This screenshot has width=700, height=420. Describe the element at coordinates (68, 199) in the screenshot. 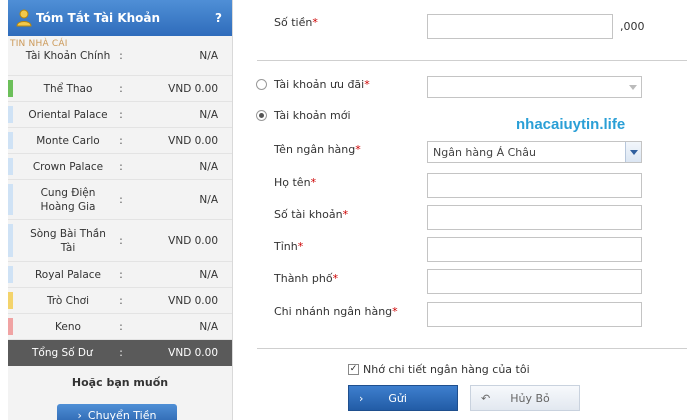

I see `balance-label: Cung Điện Hoàng Gia` at that location.